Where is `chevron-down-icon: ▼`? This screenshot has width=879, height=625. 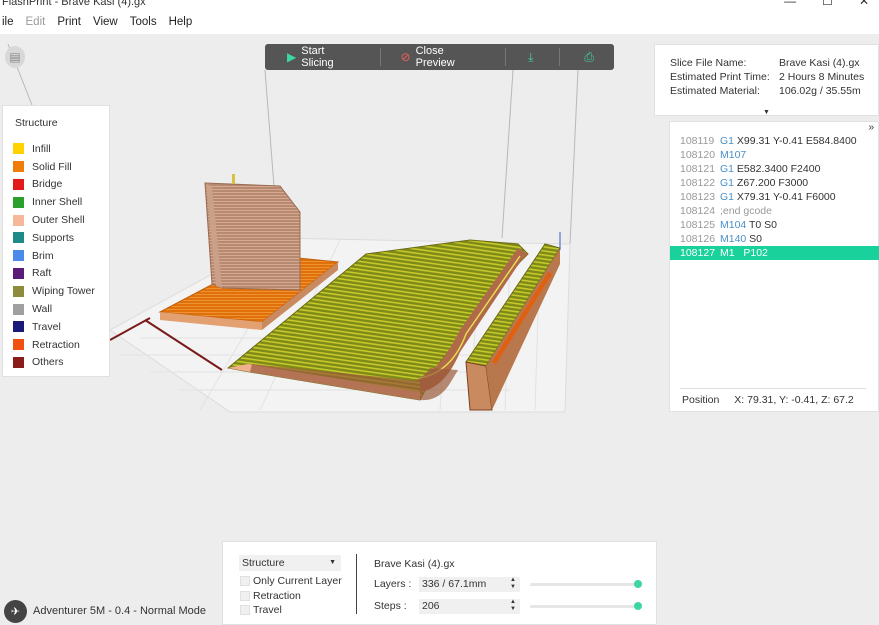 chevron-down-icon: ▼ is located at coordinates (332, 562).